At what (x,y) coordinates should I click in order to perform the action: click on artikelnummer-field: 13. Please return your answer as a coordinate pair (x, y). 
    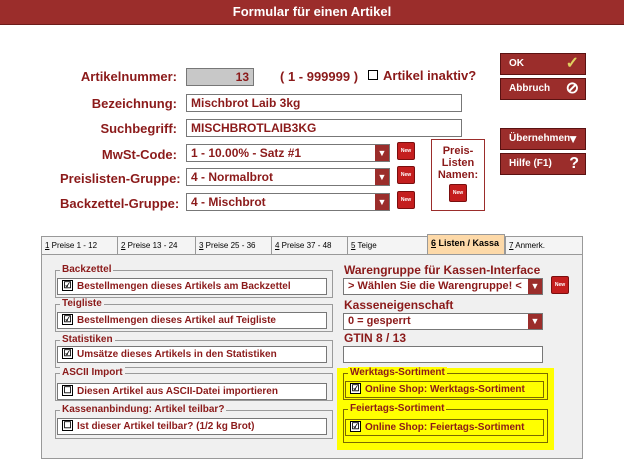
    Looking at the image, I should click on (220, 77).